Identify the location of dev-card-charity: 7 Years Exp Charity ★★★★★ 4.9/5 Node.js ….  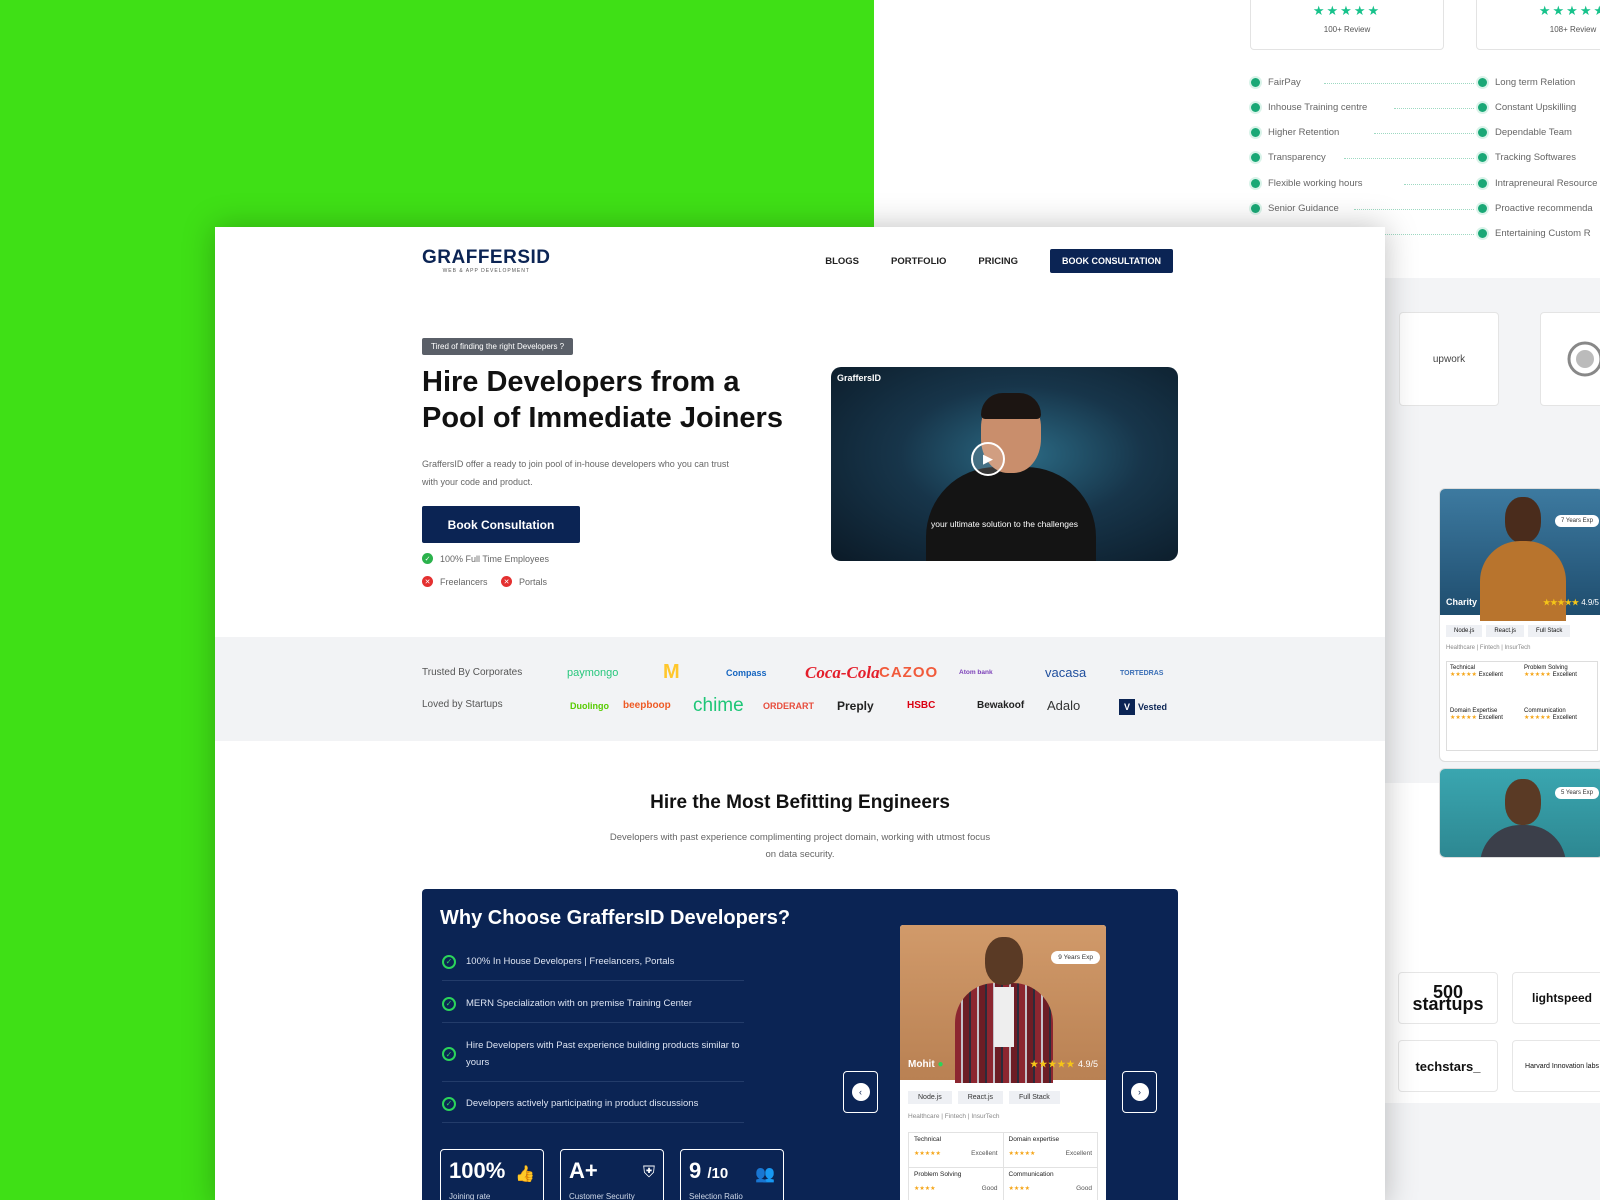
(1519, 625).